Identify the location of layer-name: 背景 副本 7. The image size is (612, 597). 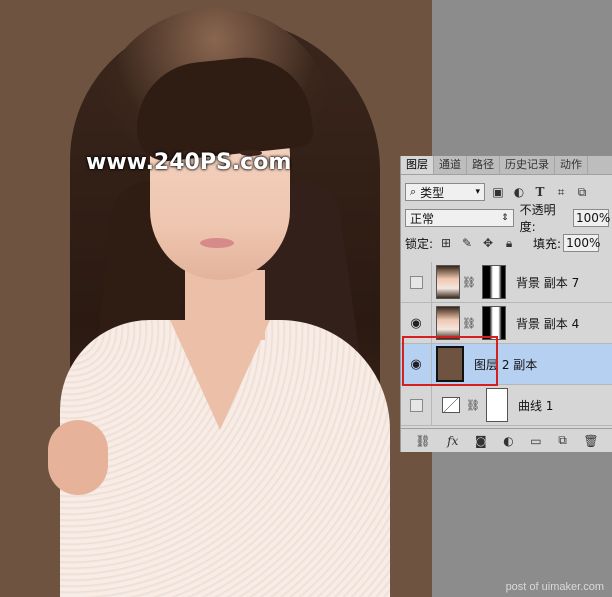
(547, 282).